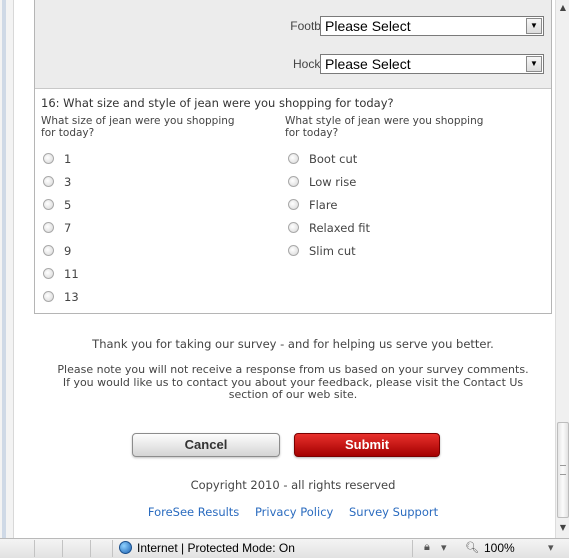  Describe the element at coordinates (68, 228) in the screenshot. I see `size-option-label: 7` at that location.